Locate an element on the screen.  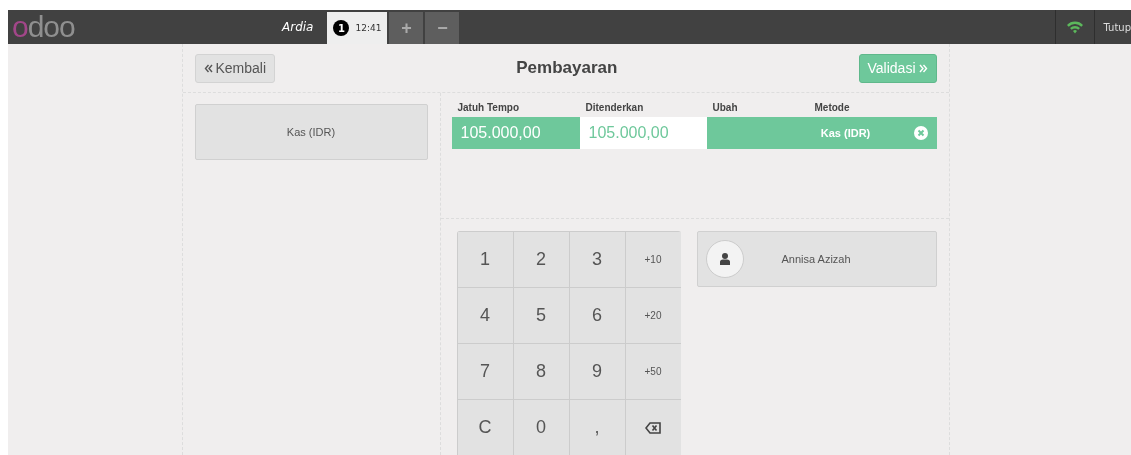
back-button: Kembali is located at coordinates (235, 68).